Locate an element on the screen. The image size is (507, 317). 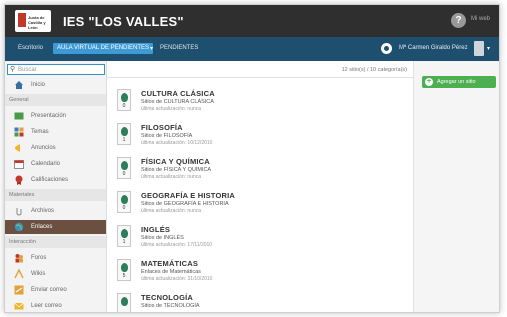
sidebar-item-wikis: Wikis is located at coordinates (55, 274).